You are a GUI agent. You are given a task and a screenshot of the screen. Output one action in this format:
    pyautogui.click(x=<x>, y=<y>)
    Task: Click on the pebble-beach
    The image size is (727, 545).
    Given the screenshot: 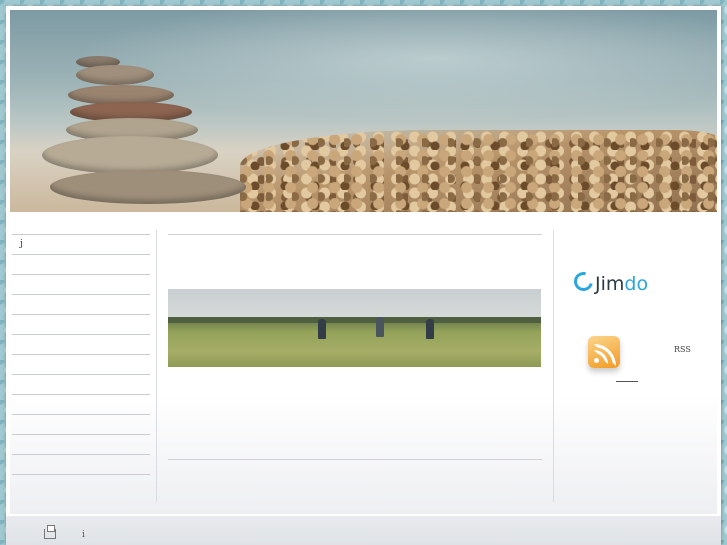 What is the action you would take?
    pyautogui.click(x=478, y=171)
    